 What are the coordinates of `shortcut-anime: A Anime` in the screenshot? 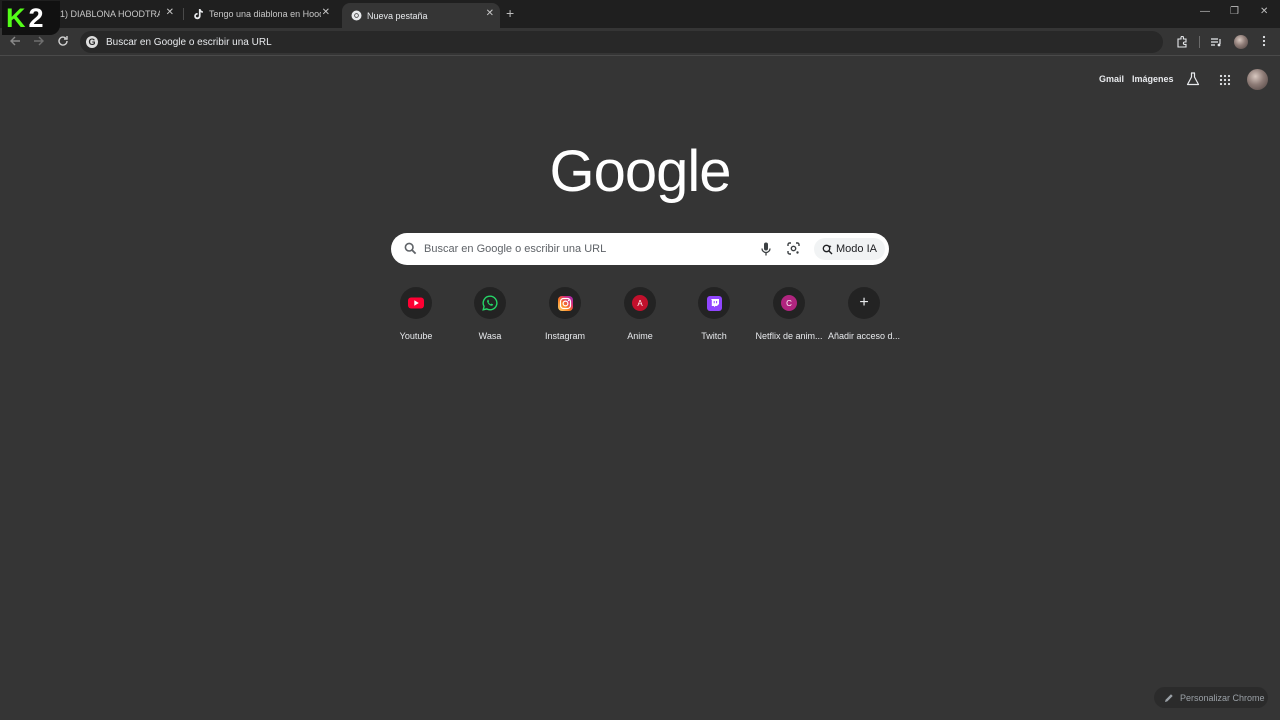 It's located at (640, 317).